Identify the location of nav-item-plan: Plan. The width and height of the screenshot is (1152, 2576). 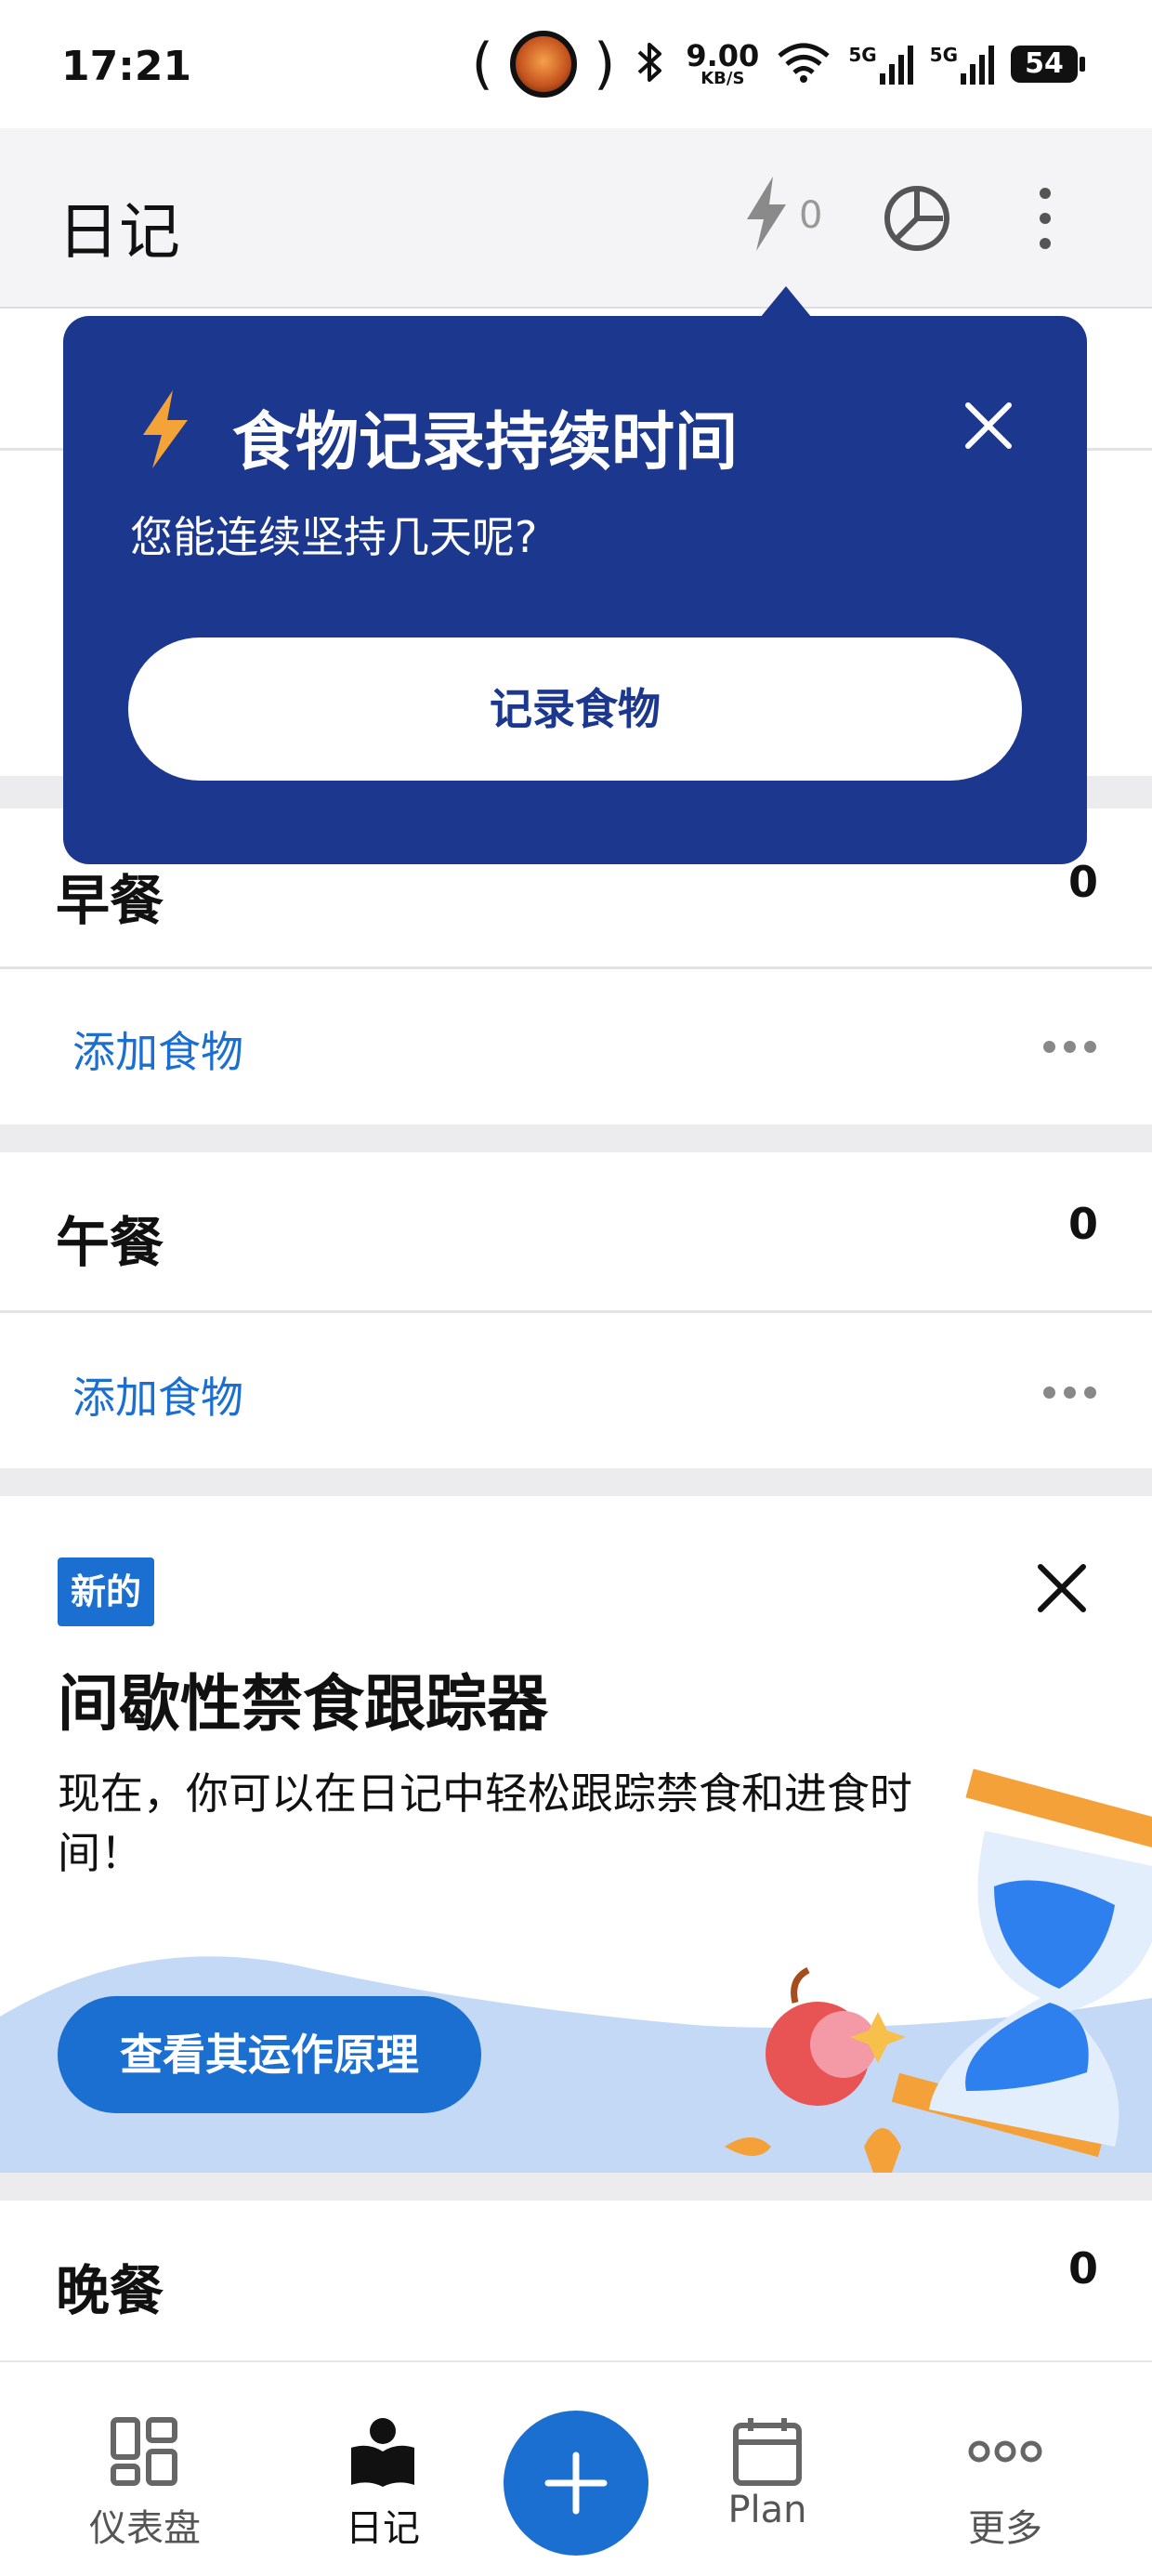
(767, 2469).